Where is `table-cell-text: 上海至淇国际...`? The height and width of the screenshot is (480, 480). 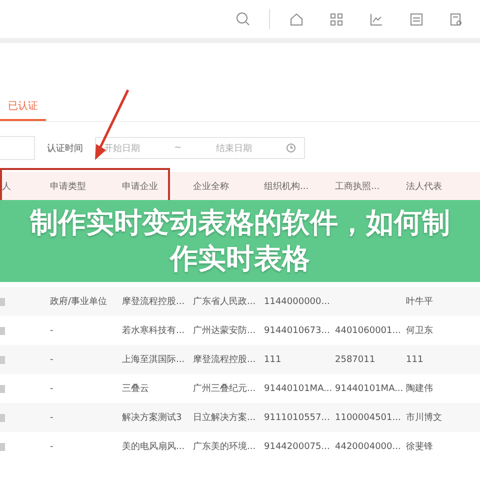 table-cell-text: 上海至淇国际... is located at coordinates (153, 360).